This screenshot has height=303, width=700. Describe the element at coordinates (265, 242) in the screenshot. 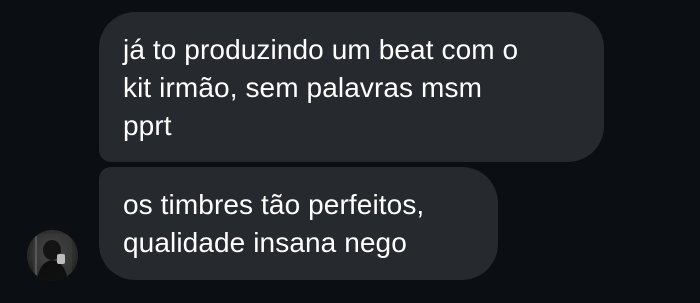

I see `message-line: qualidade insana nego` at that location.